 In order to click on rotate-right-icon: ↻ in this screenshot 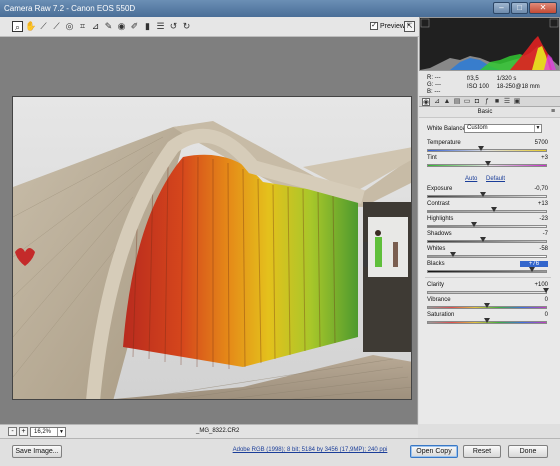, I will do `click(186, 26)`.